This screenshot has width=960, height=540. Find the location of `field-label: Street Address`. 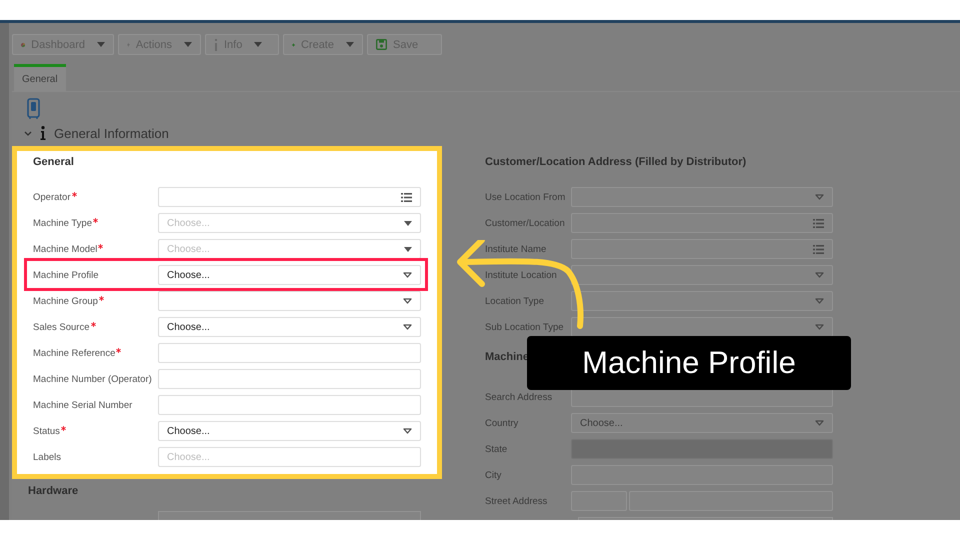

field-label: Street Address is located at coordinates (516, 501).